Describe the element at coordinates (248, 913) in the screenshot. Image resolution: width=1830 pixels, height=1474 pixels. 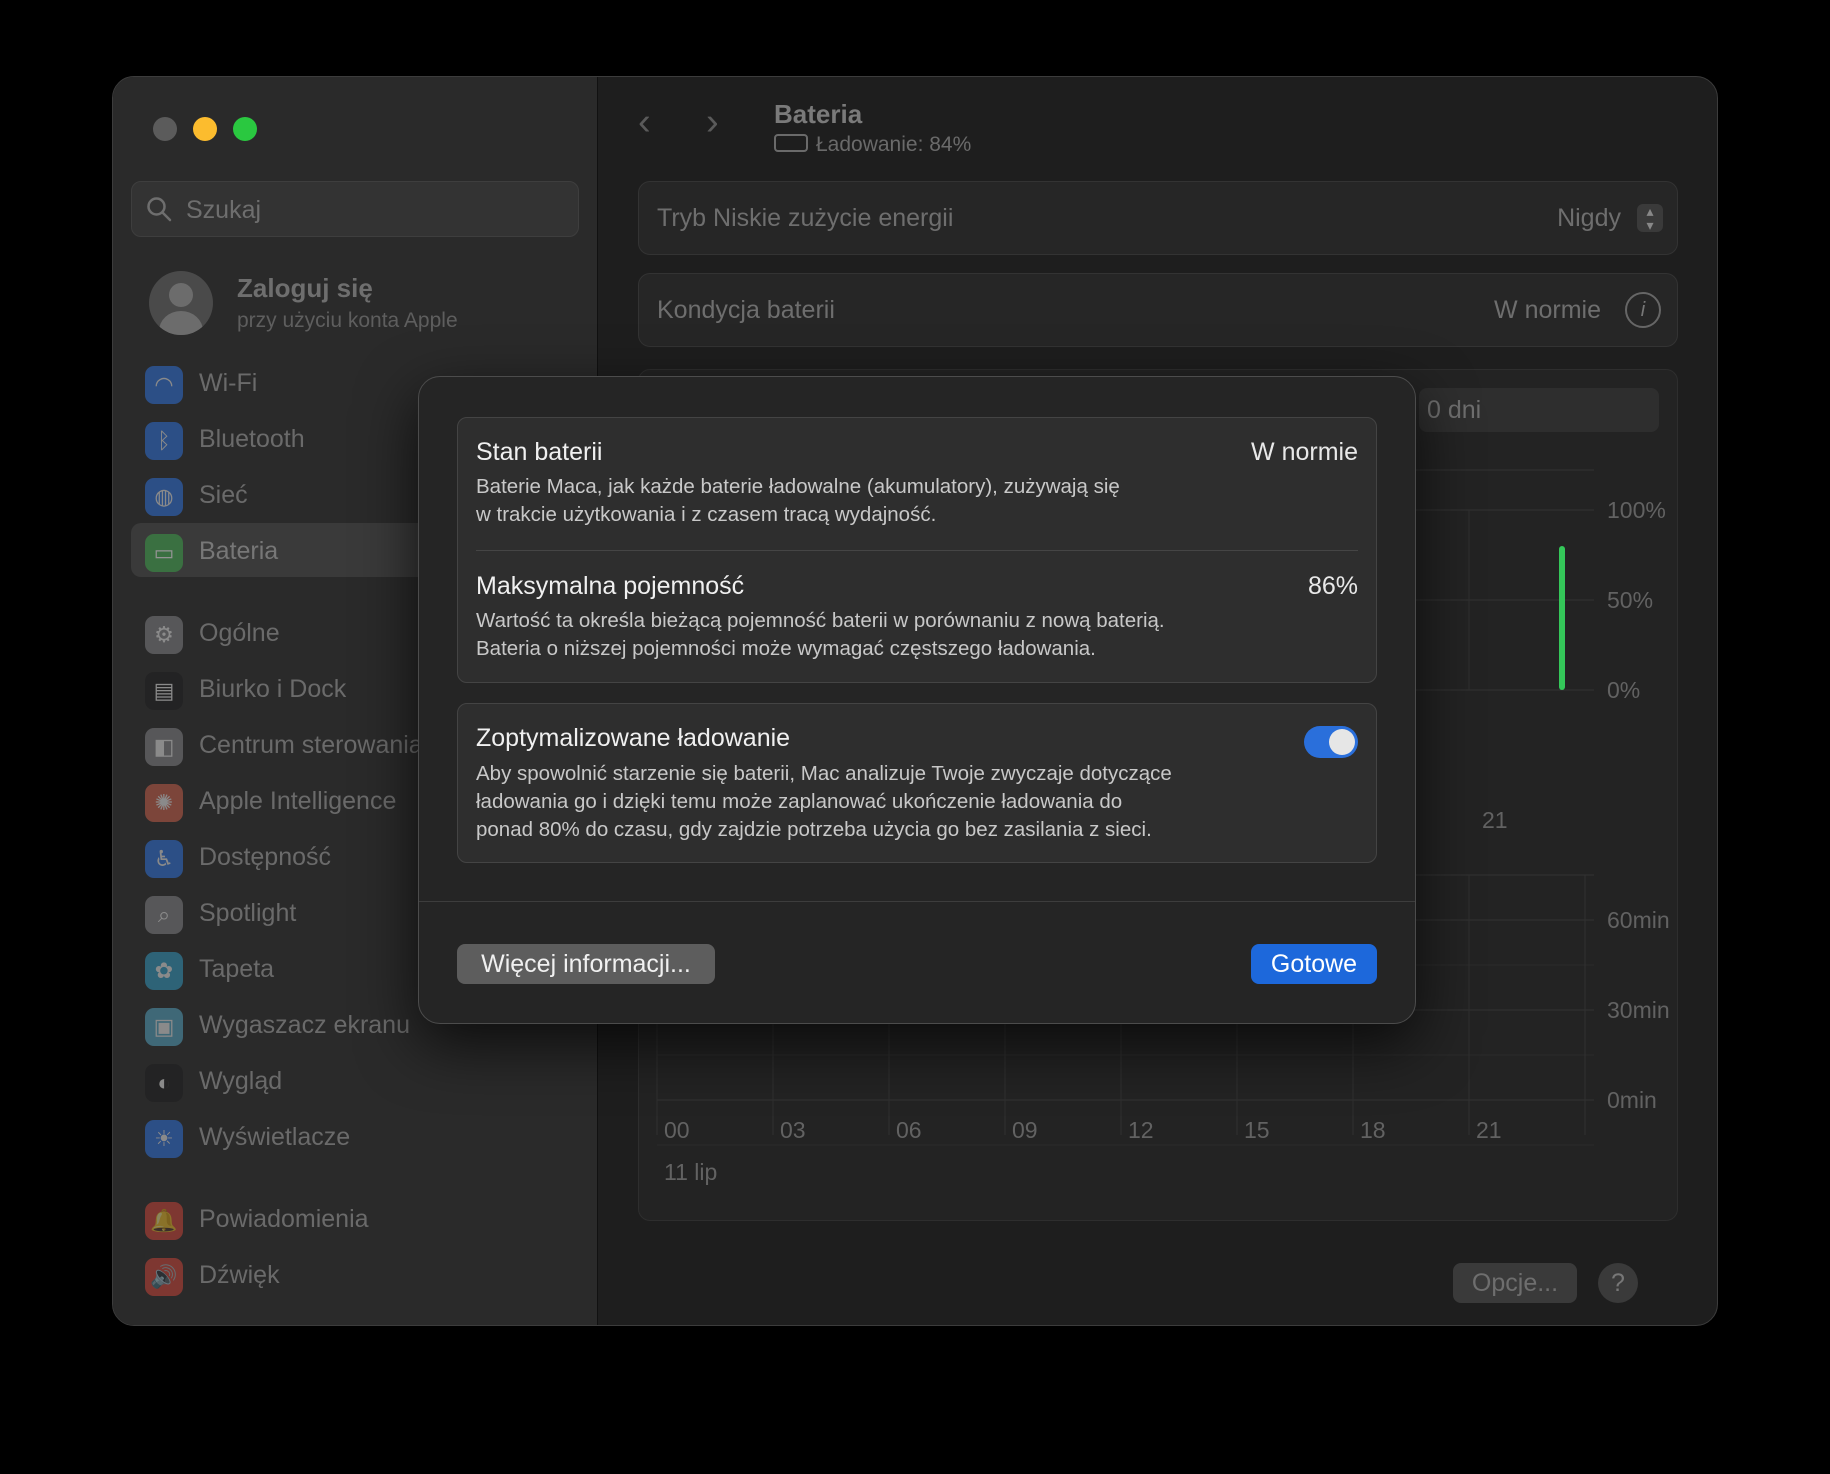
I see `sidebar-item-label: Spotlight` at that location.